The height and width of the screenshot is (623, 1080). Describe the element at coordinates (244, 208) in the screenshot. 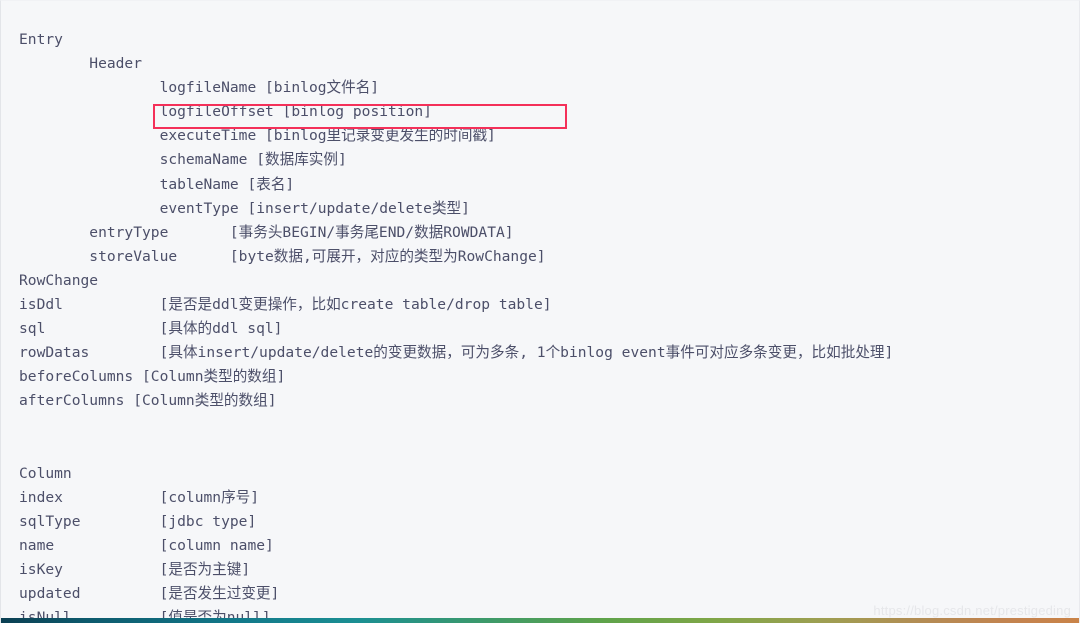

I see `code-line-eventType: eventType [insert/update/delete类型]` at that location.